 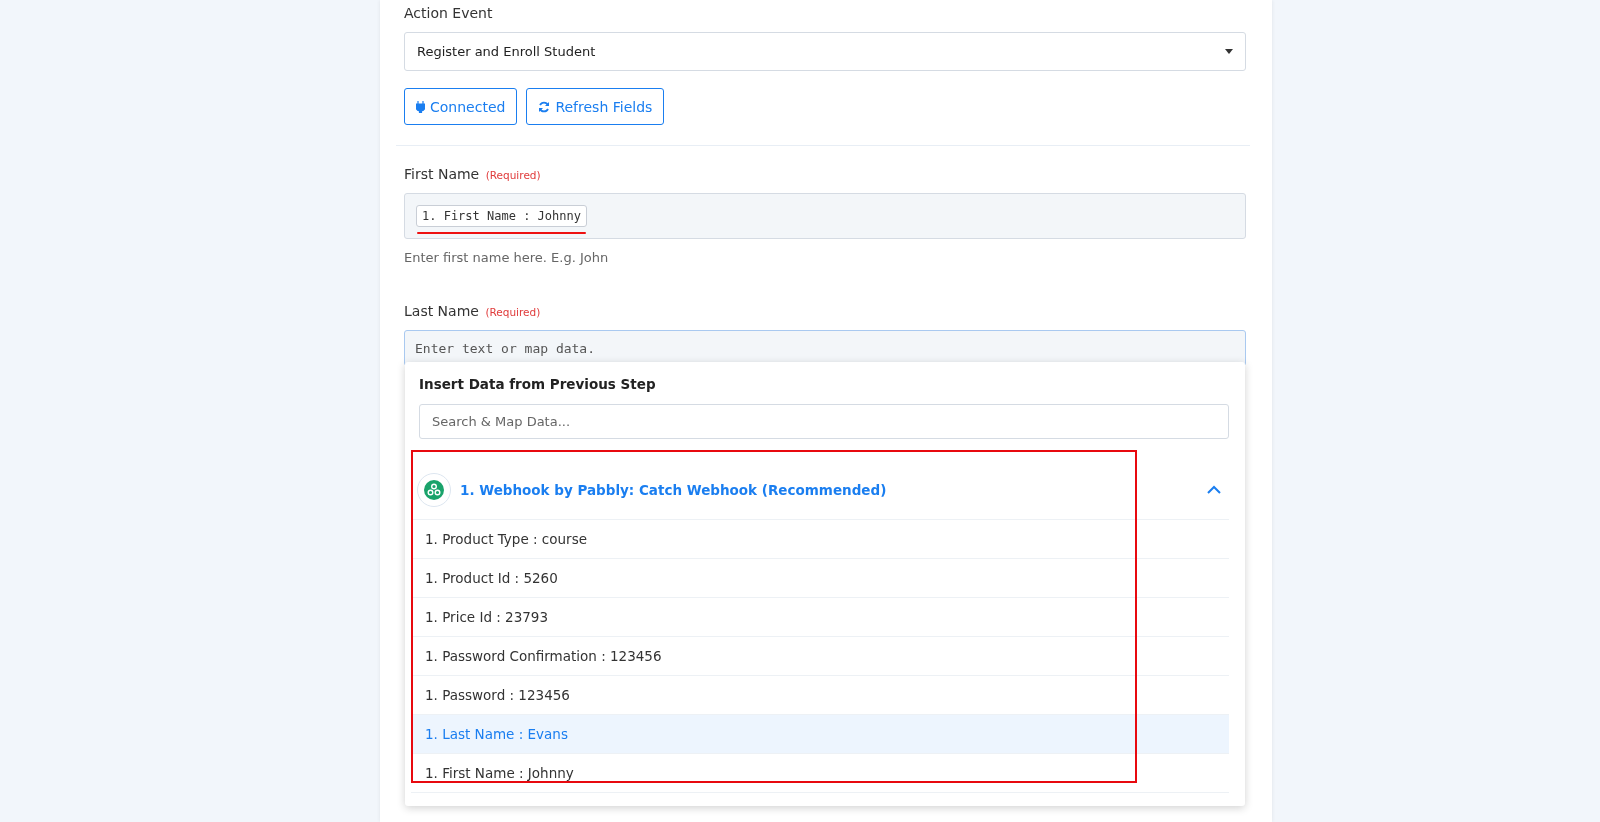 What do you see at coordinates (595, 106) in the screenshot?
I see `refresh-button: Refresh Fields` at bounding box center [595, 106].